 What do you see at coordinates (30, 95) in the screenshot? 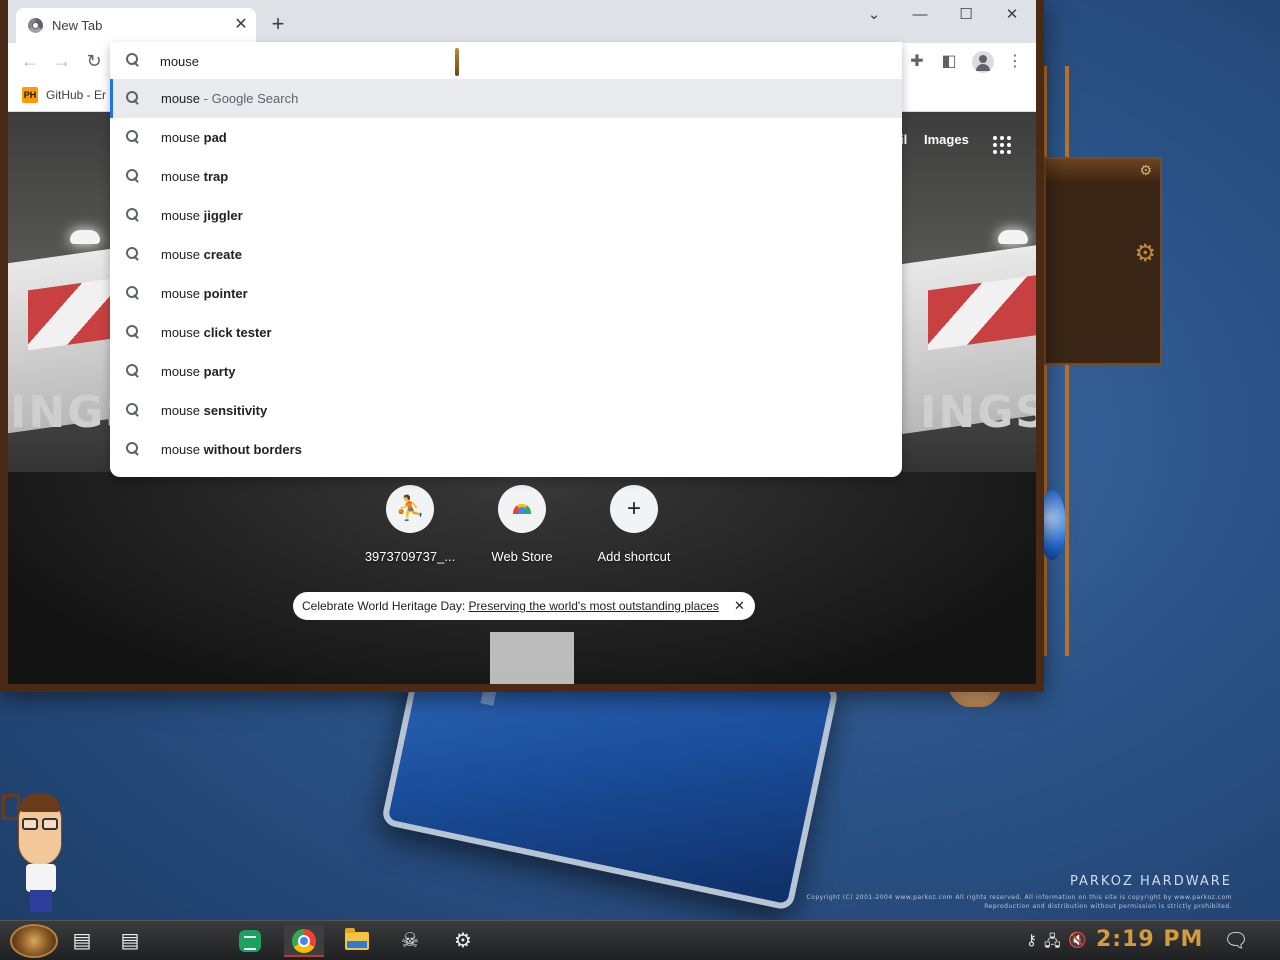
I see `bookmark-favicon: PH` at bounding box center [30, 95].